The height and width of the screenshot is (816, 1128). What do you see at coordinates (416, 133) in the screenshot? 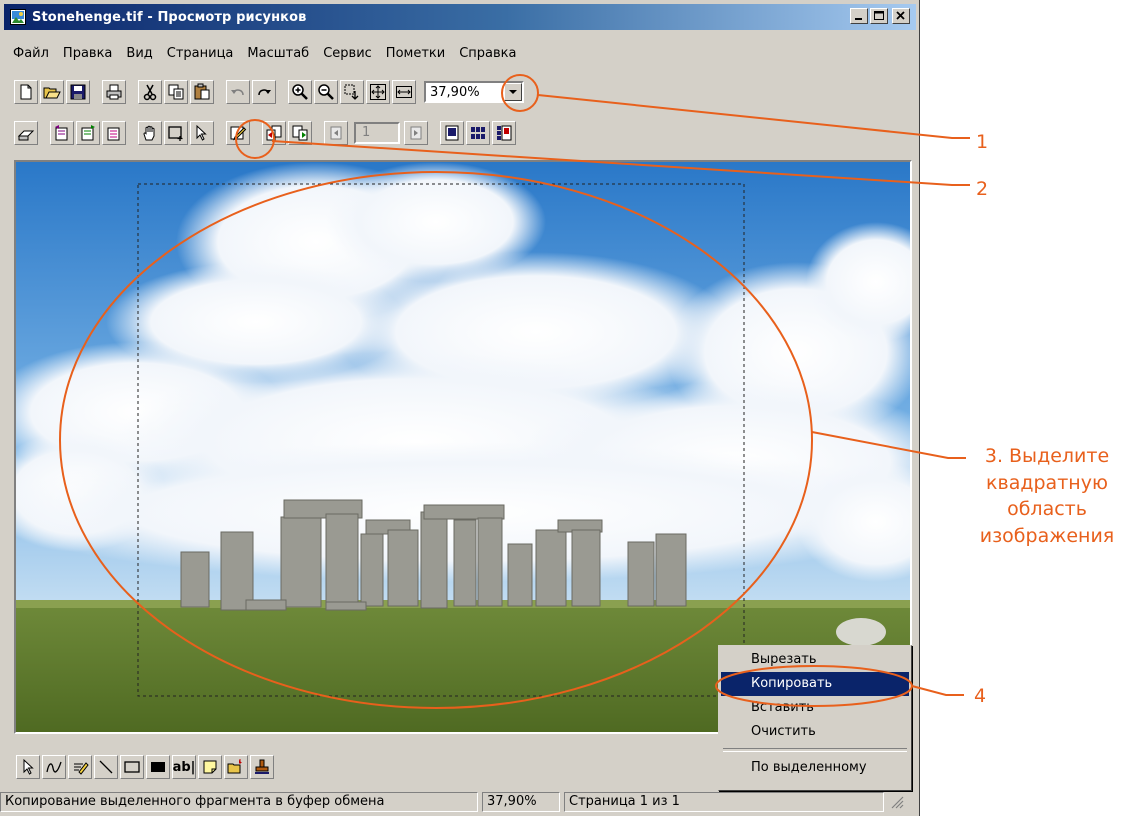
I see `next-page-icon` at bounding box center [416, 133].